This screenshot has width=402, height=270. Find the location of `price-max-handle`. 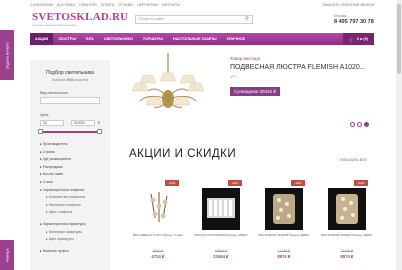

price-max-handle is located at coordinates (99, 131).